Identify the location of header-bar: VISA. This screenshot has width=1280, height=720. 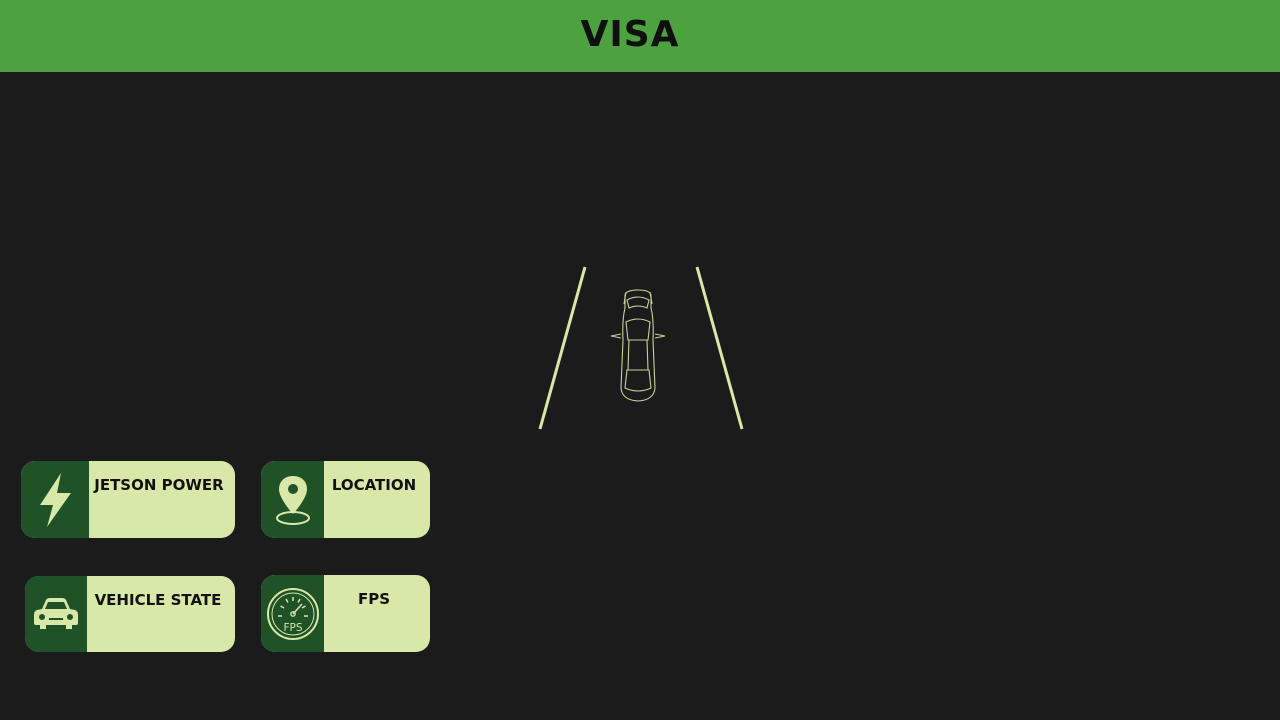
(640, 36).